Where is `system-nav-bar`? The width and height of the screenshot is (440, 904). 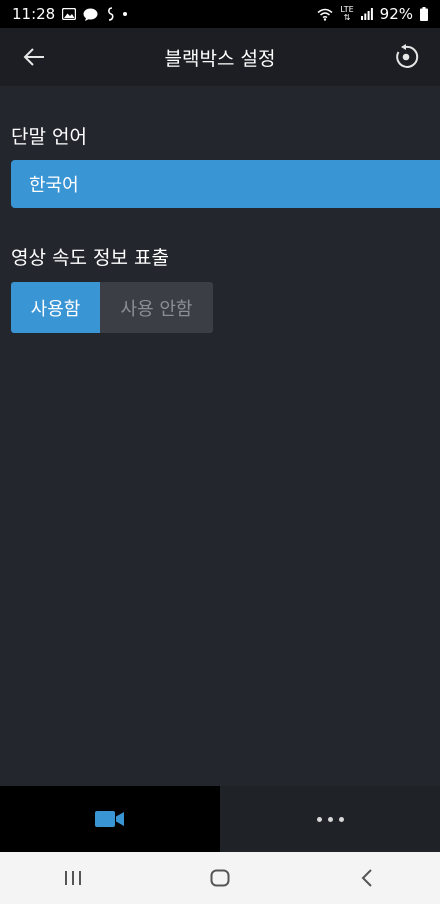
system-nav-bar is located at coordinates (220, 878).